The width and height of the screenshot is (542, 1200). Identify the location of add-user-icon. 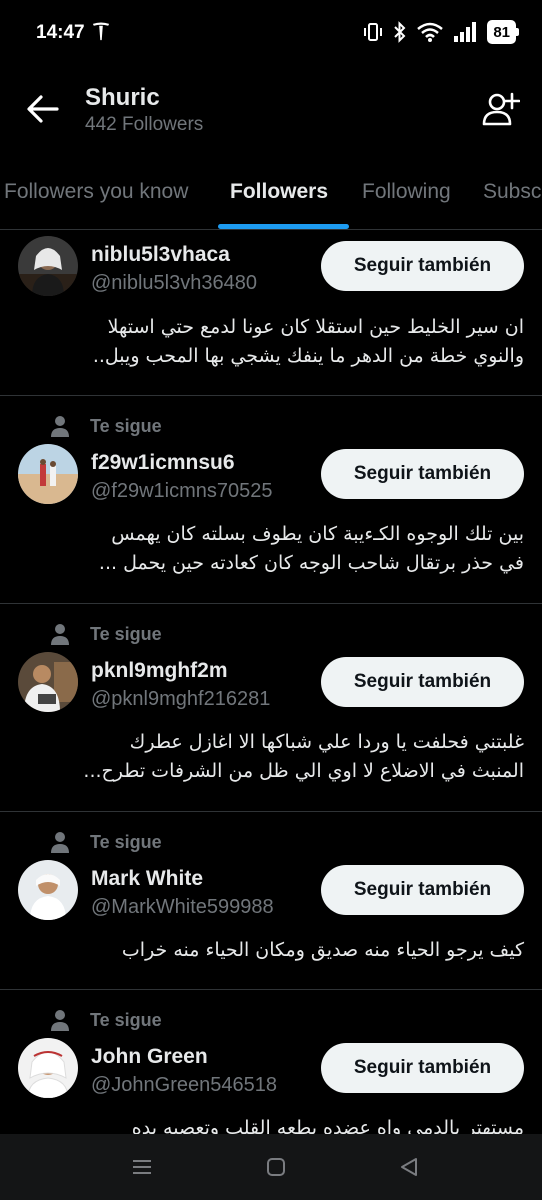
(501, 109).